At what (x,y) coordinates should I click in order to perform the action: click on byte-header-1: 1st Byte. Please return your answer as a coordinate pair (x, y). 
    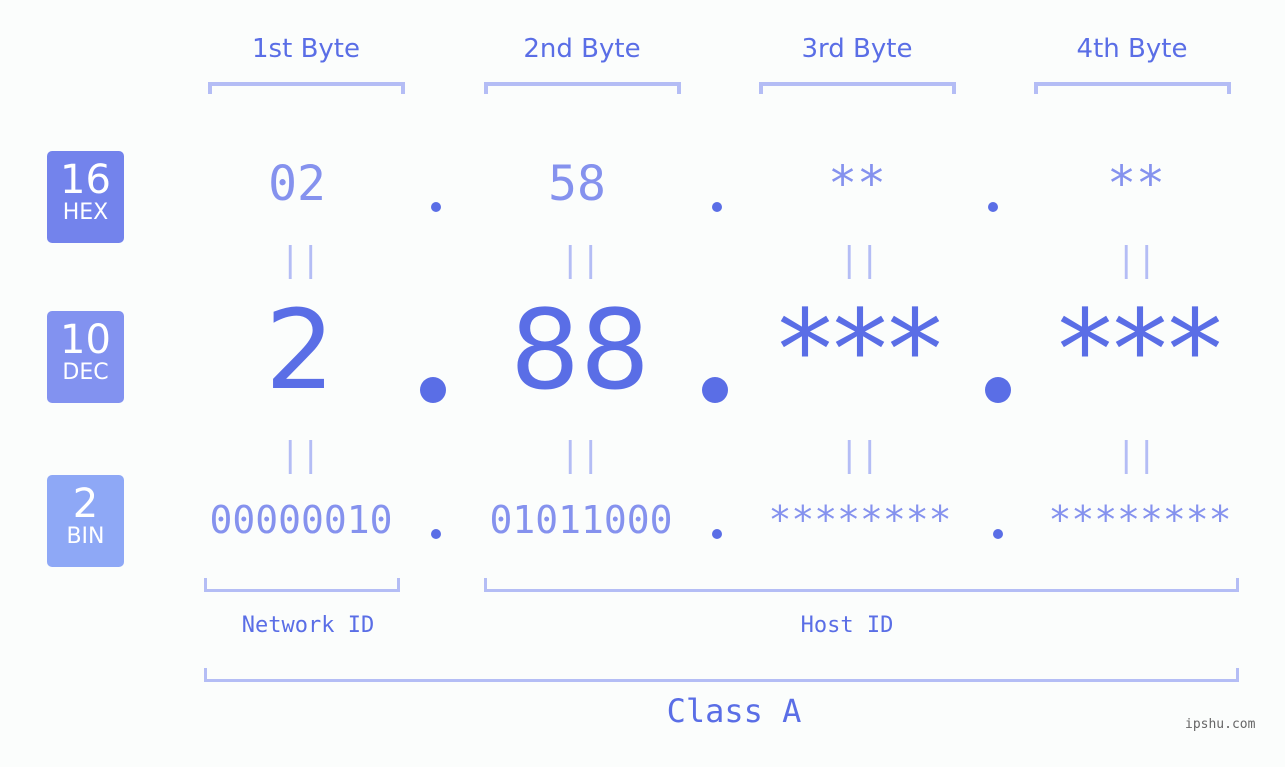
    Looking at the image, I should click on (306, 49).